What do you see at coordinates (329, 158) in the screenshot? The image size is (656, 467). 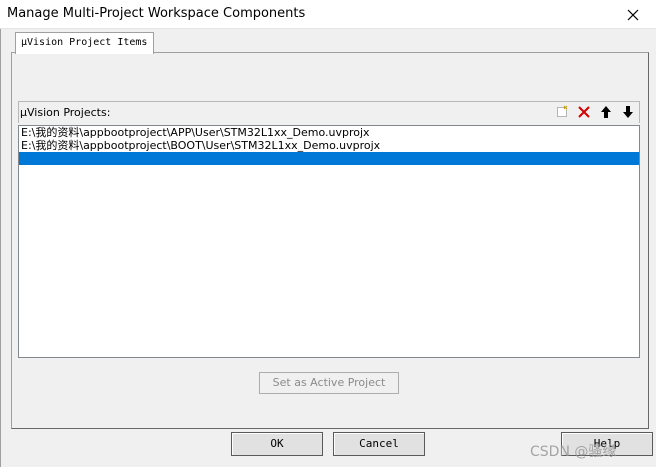 I see `list-item-selected` at bounding box center [329, 158].